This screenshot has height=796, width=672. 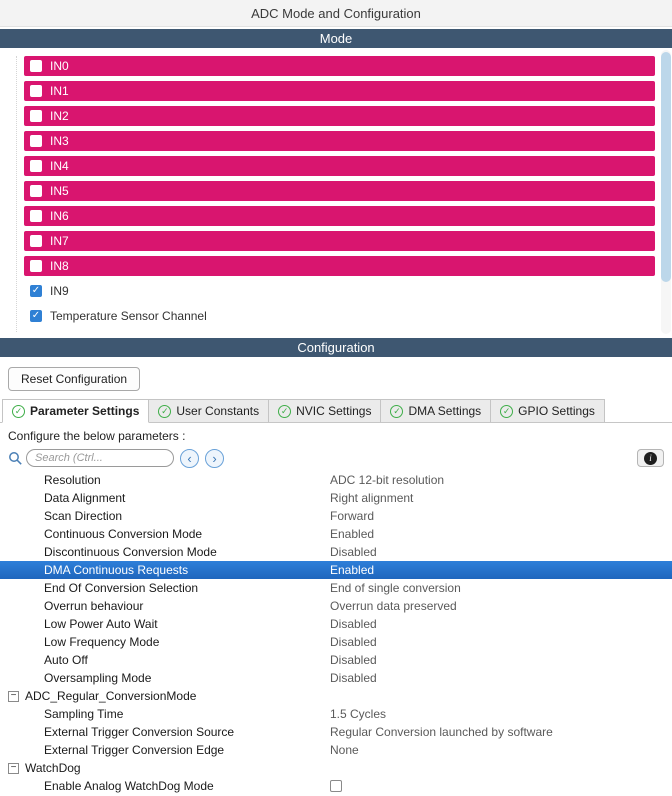 I want to click on parameter-row: Enable Analog WatchDog Mode, so click(x=336, y=786).